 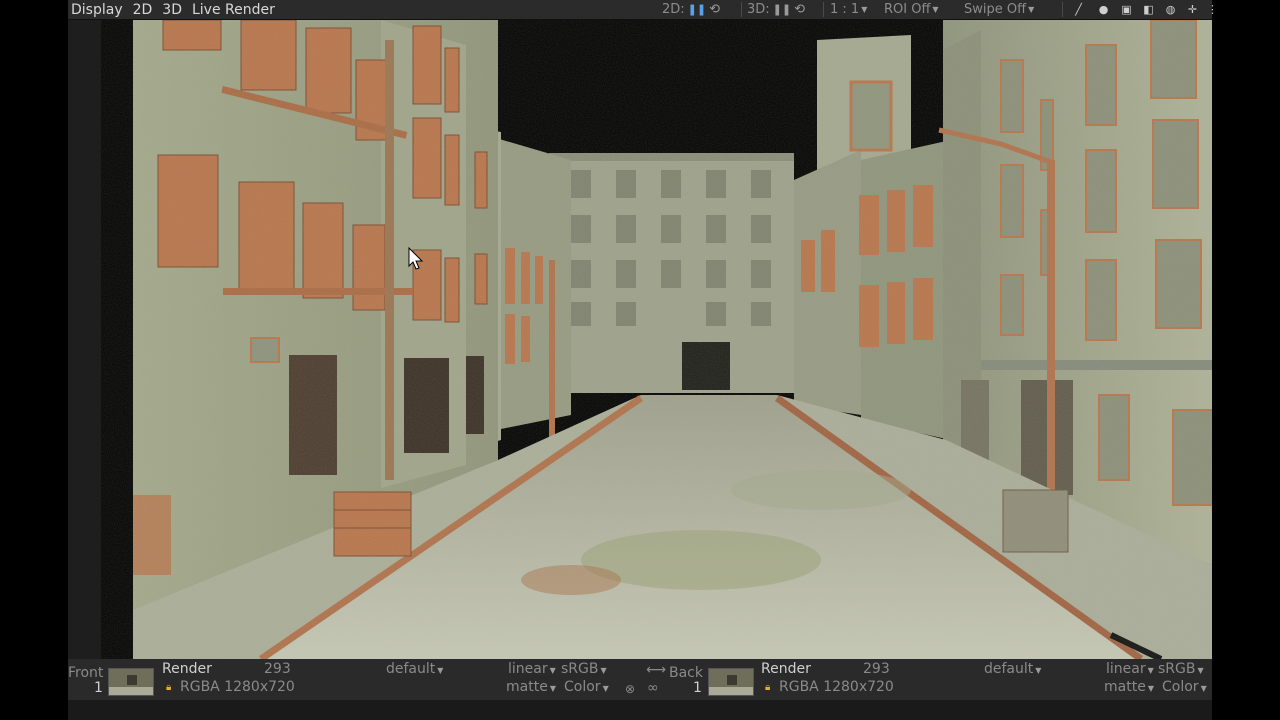 What do you see at coordinates (656, 670) in the screenshot?
I see `swap-icon: ⟷` at bounding box center [656, 670].